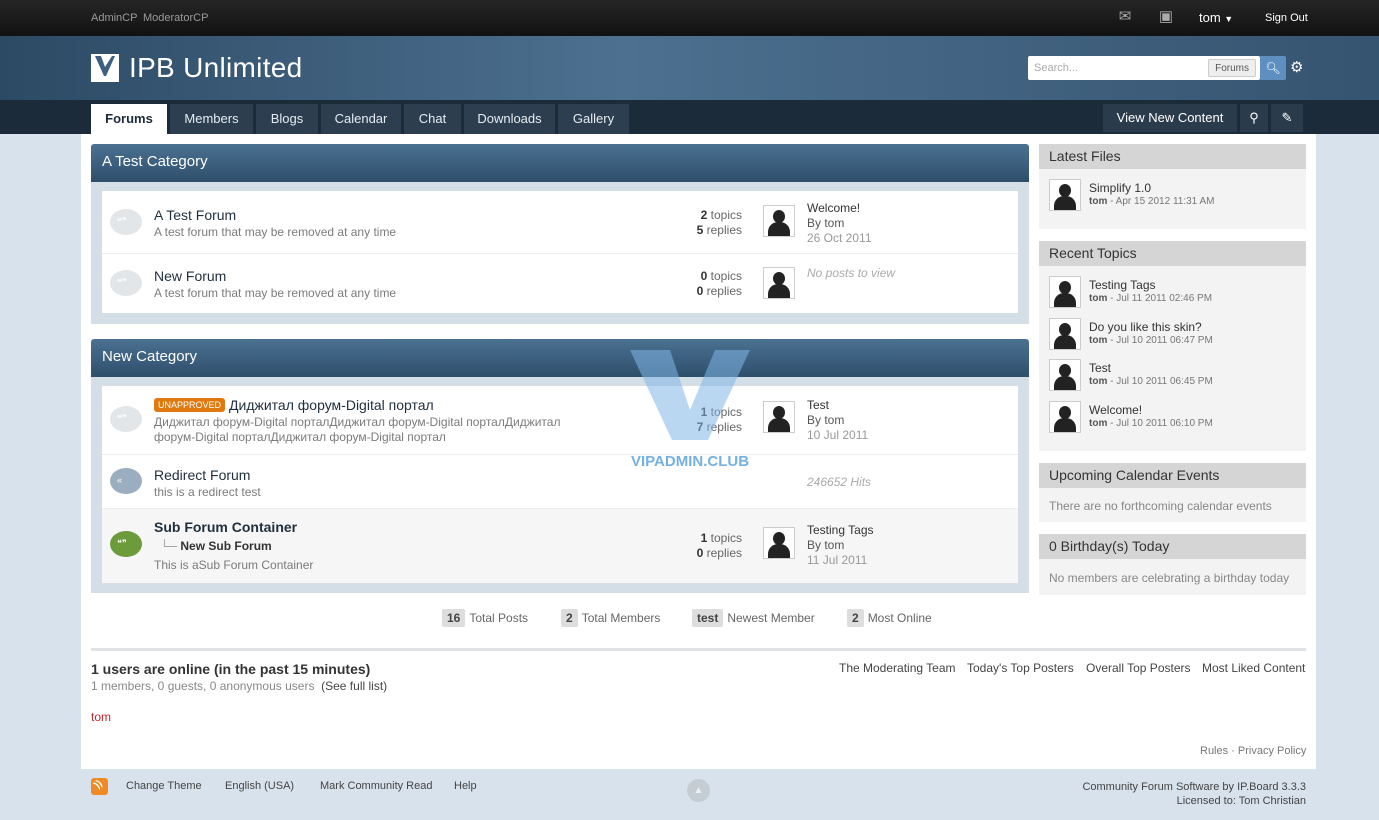  What do you see at coordinates (1151, 298) in the screenshot?
I see `topic-meta: tom - Jul 11 2011 02:46 PM` at bounding box center [1151, 298].